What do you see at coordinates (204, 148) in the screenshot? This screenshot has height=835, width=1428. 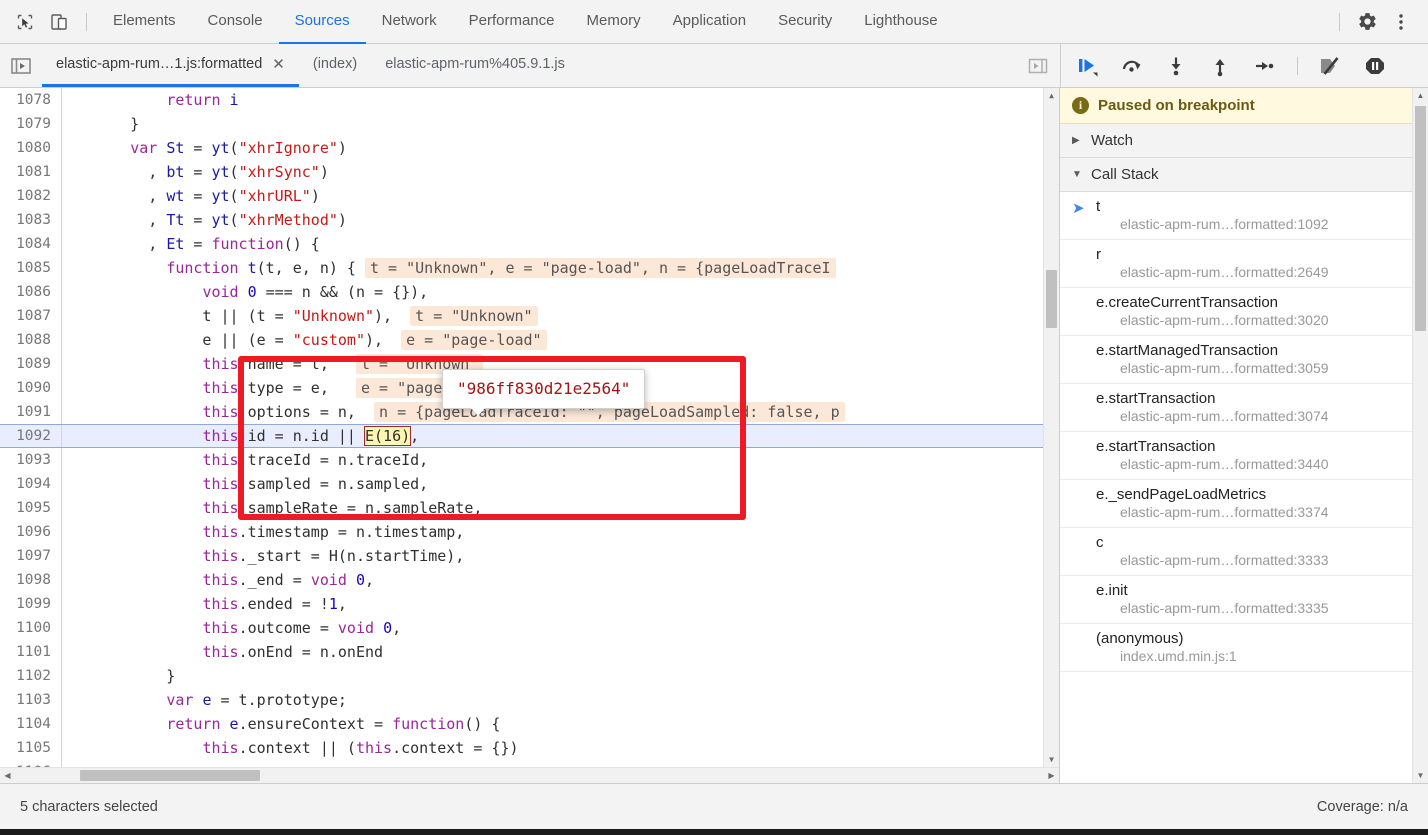 I see `code-text: var St = yt("xhrIgnore")` at bounding box center [204, 148].